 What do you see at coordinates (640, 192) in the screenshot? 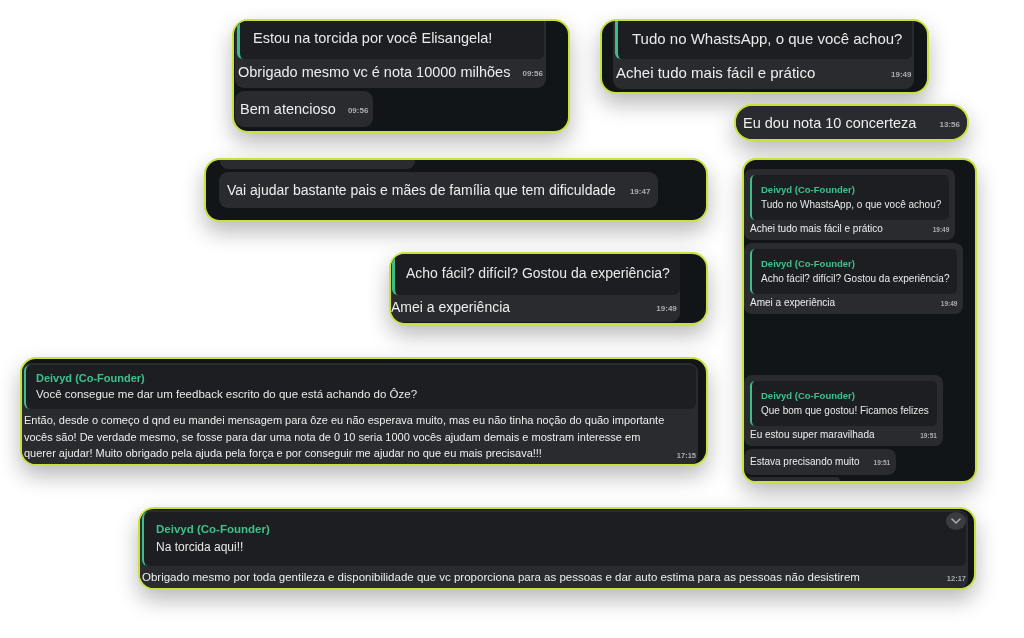
I see `message-time: 19:47` at bounding box center [640, 192].